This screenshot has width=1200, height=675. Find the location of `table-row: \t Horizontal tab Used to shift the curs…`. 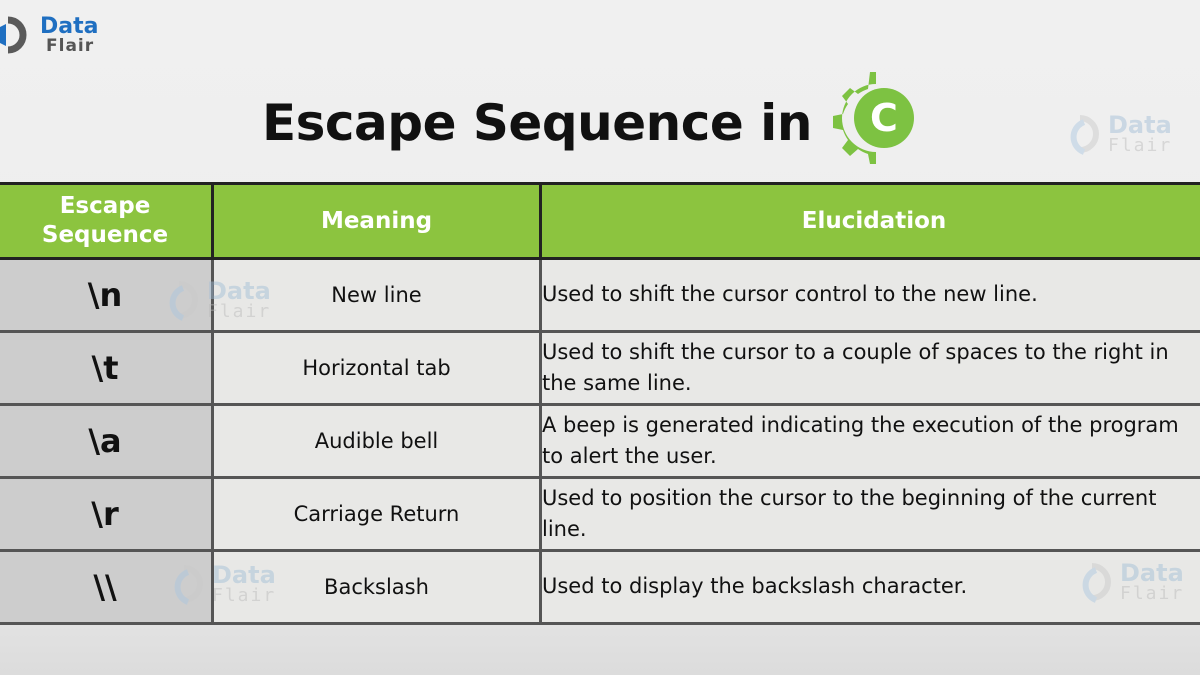

table-row: \t Horizontal tab Used to shift the curs… is located at coordinates (600, 368).